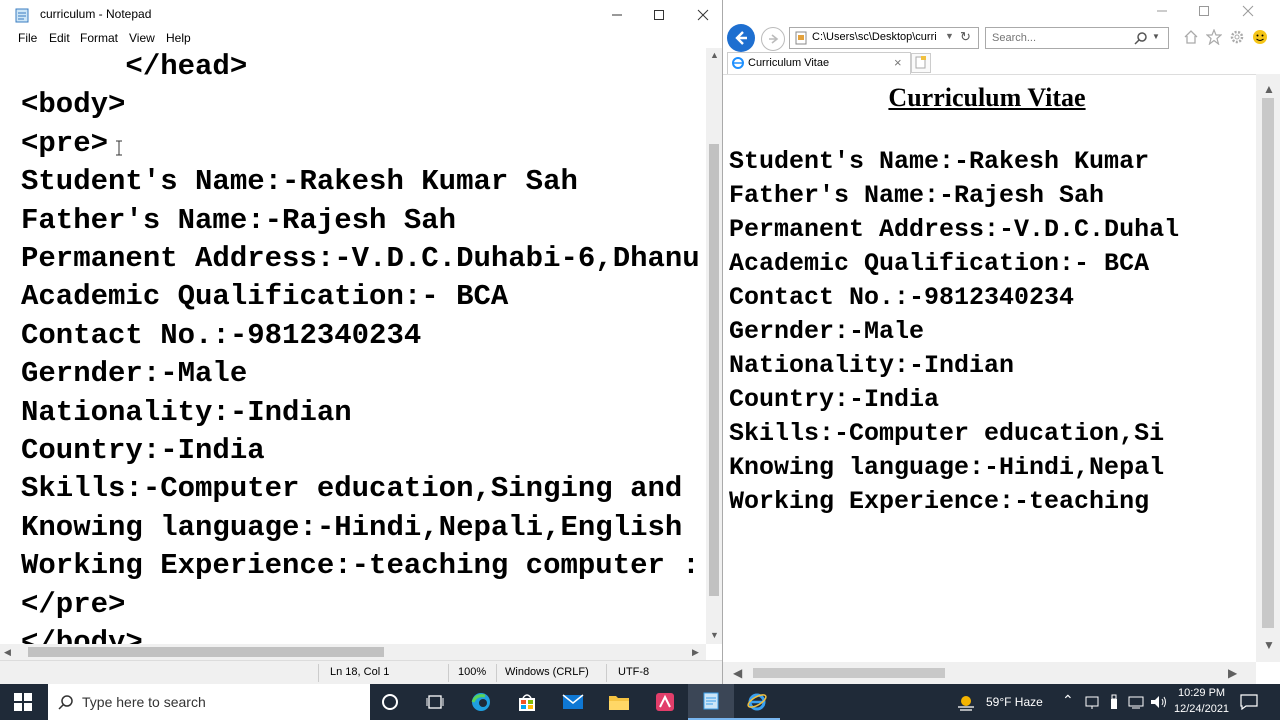 The width and height of the screenshot is (1280, 720). What do you see at coordinates (1136, 702) in the screenshot?
I see `wifi-icon` at bounding box center [1136, 702].